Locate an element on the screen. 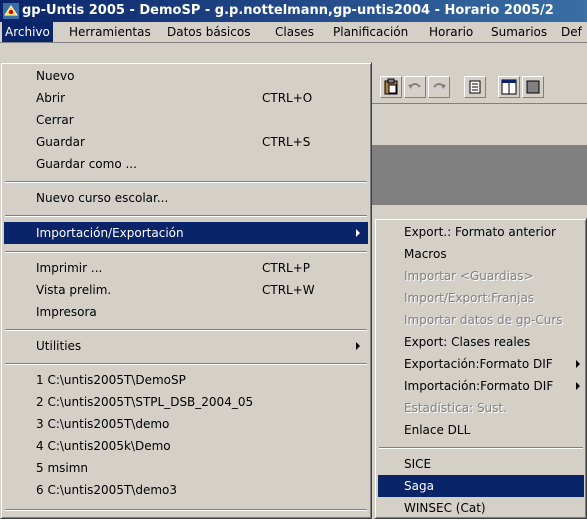 The width and height of the screenshot is (587, 519). submenu-item-winsec-cat: WINSEC (Cat) is located at coordinates (481, 508).